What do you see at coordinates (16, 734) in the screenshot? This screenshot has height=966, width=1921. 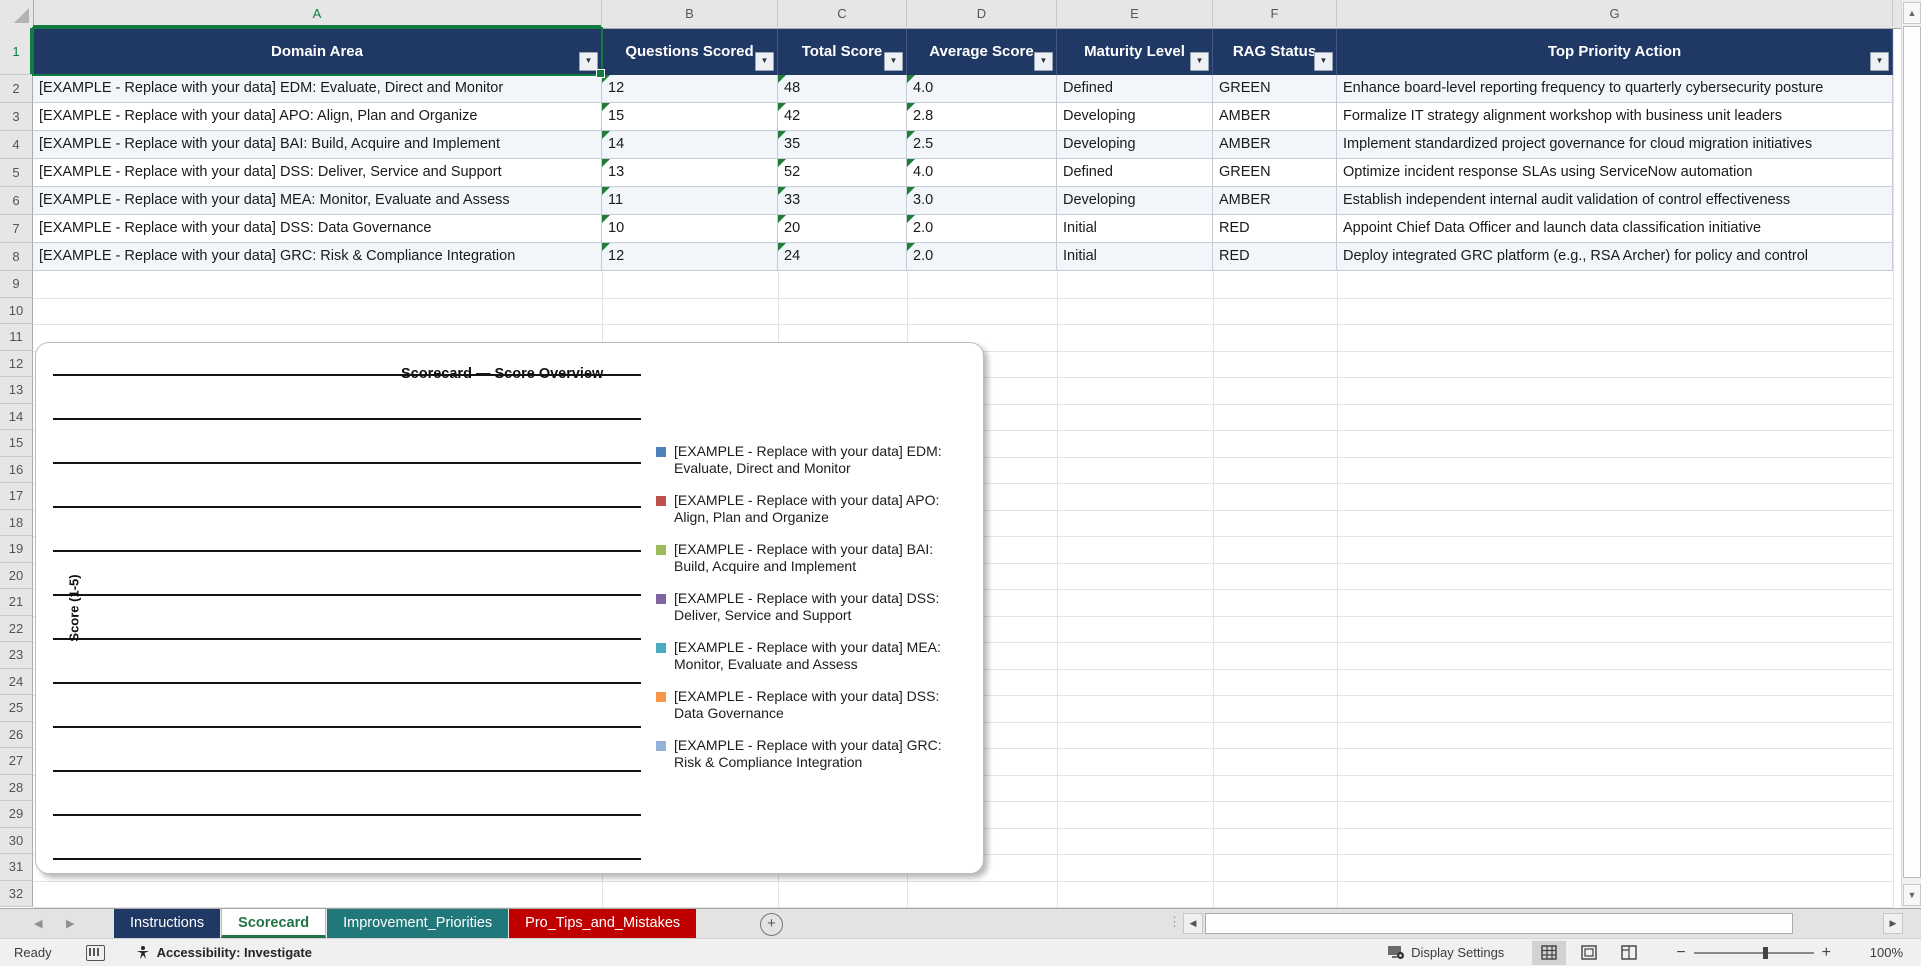 I see `row-header-26: 26` at bounding box center [16, 734].